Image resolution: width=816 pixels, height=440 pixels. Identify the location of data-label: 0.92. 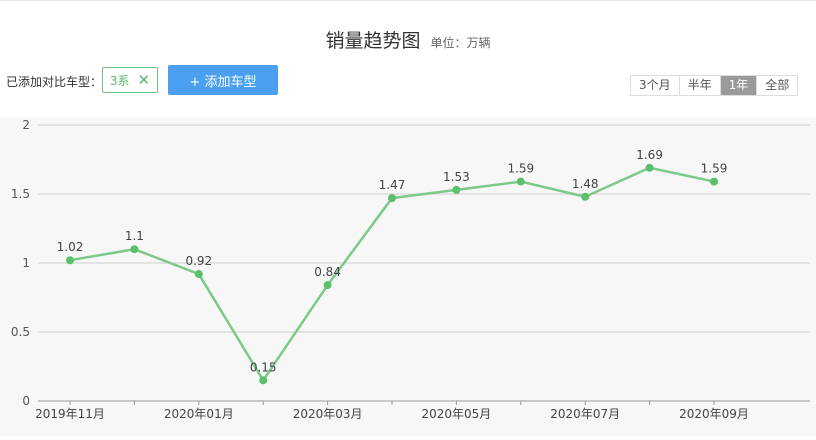
(198, 261).